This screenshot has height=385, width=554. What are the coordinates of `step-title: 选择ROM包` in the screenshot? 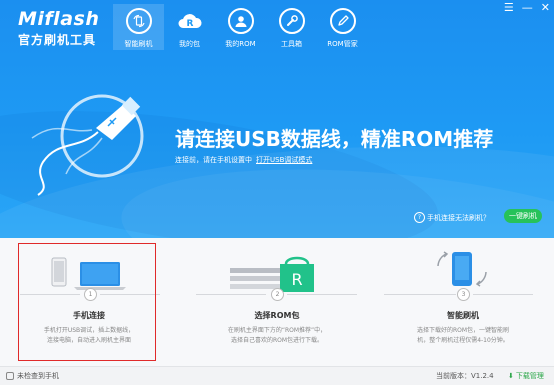 It's located at (277, 315).